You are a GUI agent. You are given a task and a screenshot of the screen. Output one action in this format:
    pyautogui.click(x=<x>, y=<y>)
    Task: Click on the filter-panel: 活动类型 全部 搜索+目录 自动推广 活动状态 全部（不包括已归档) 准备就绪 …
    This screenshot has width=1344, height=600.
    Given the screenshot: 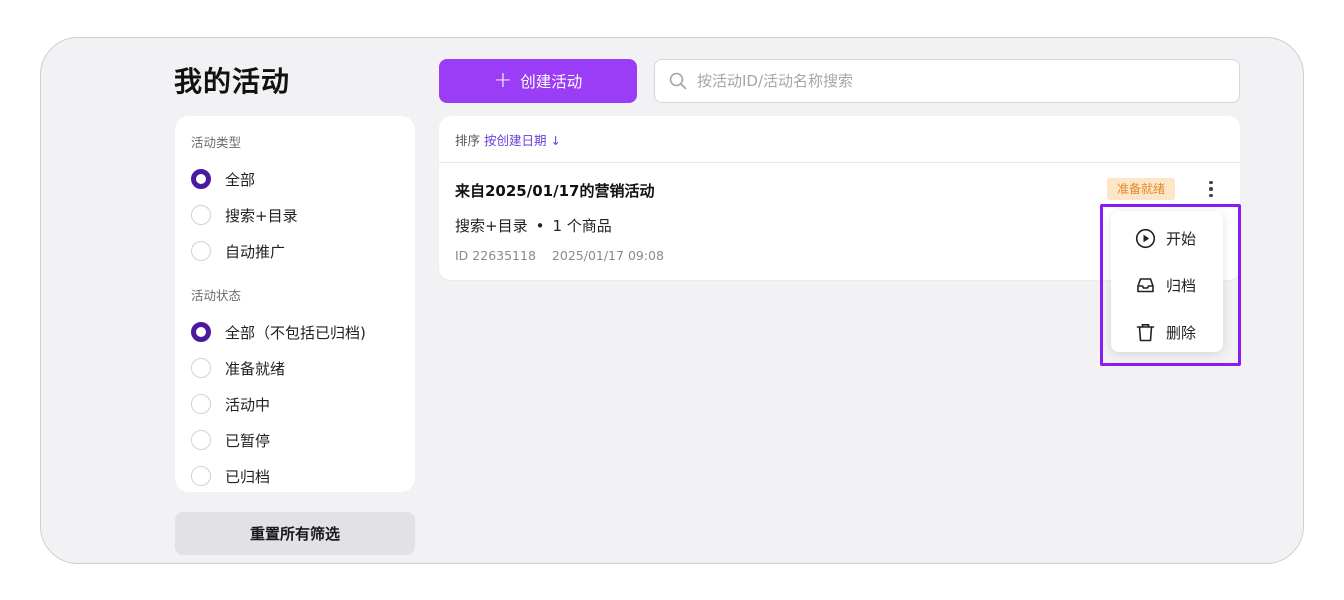 What is the action you would take?
    pyautogui.click(x=295, y=304)
    